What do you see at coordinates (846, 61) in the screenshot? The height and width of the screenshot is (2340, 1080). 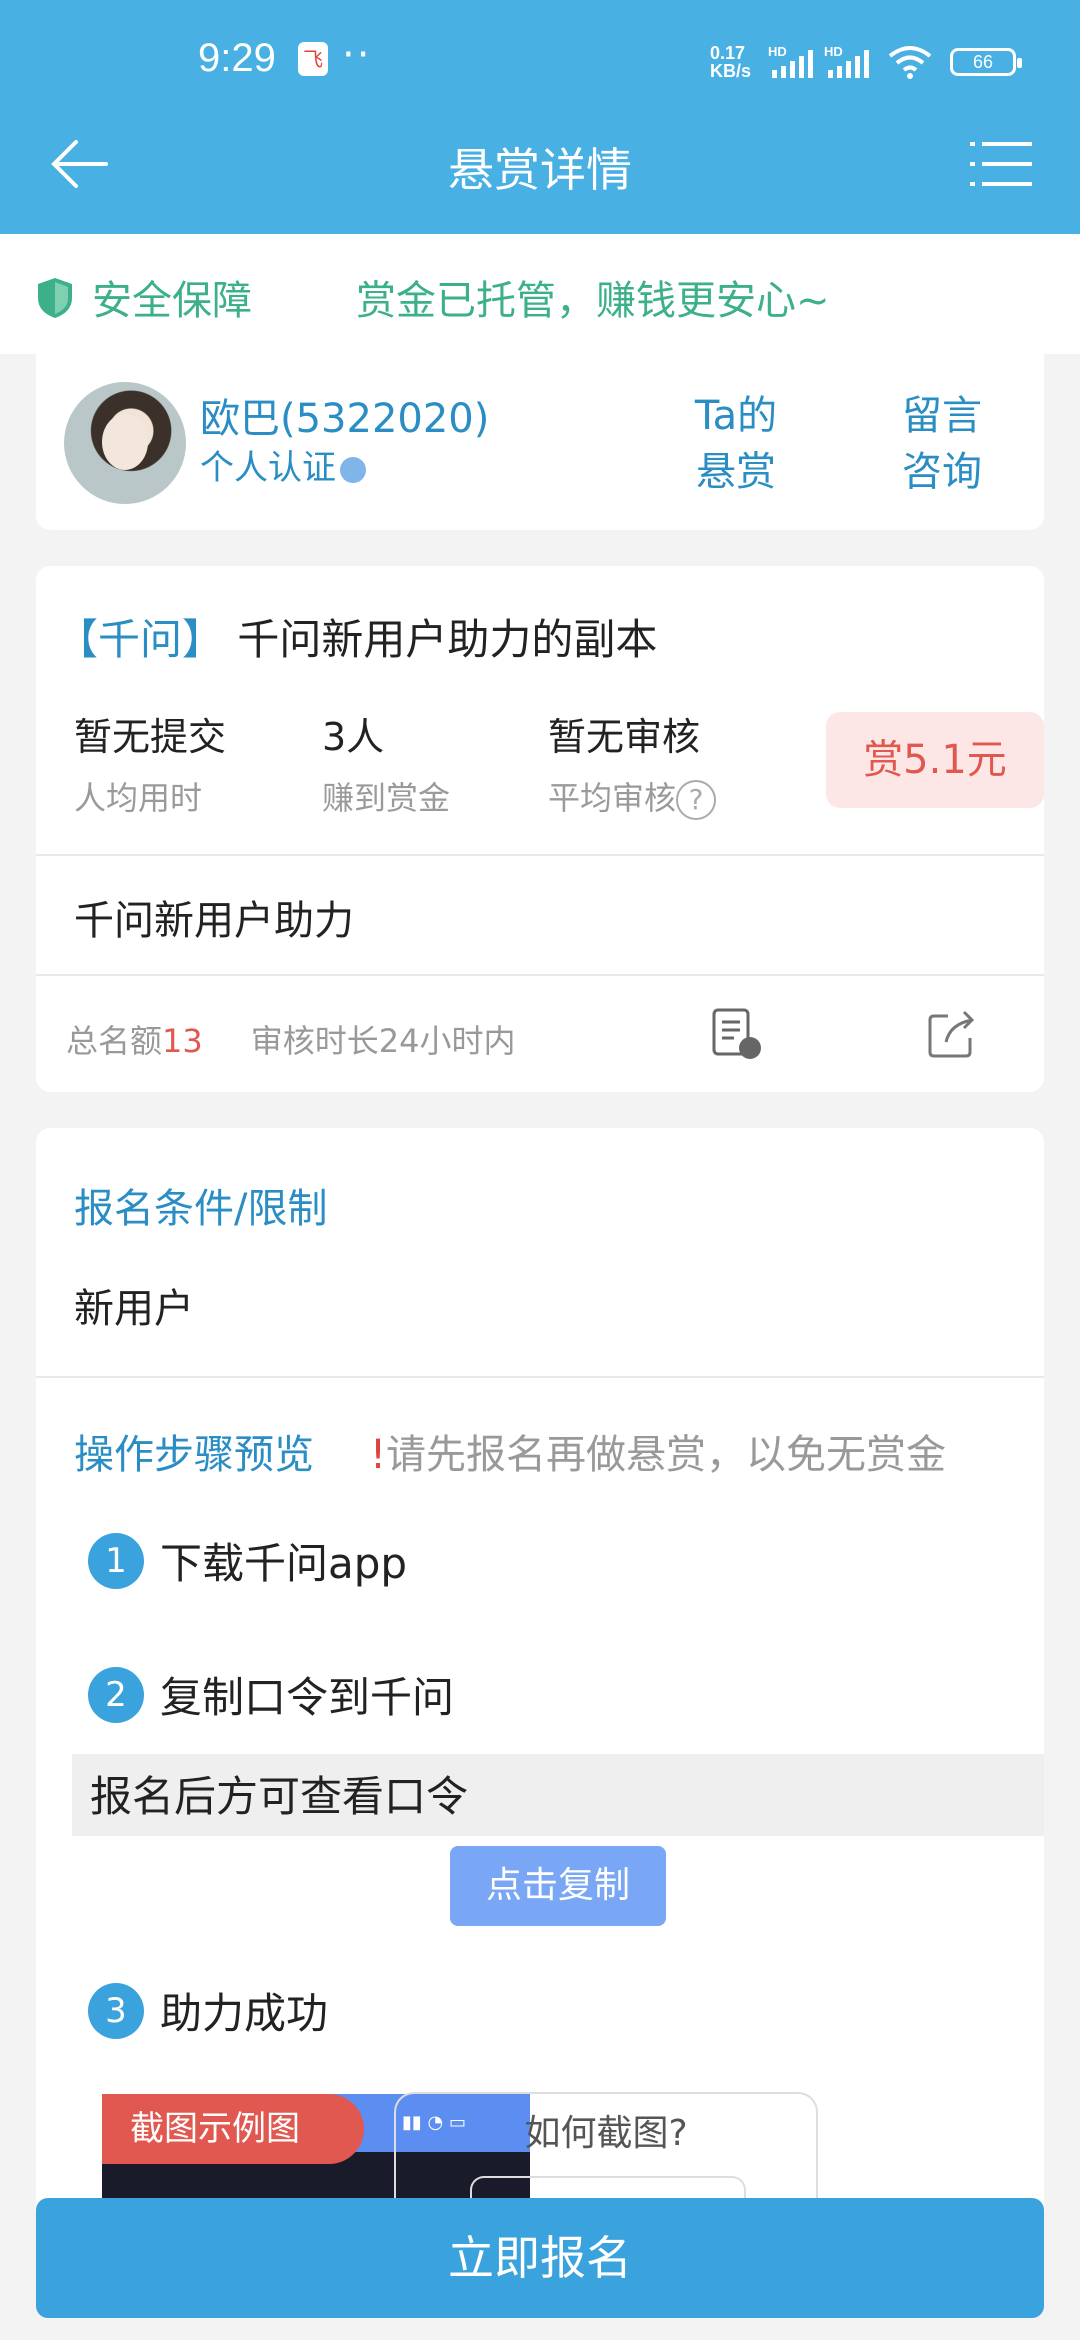 I see `signal-icon-2: HD` at bounding box center [846, 61].